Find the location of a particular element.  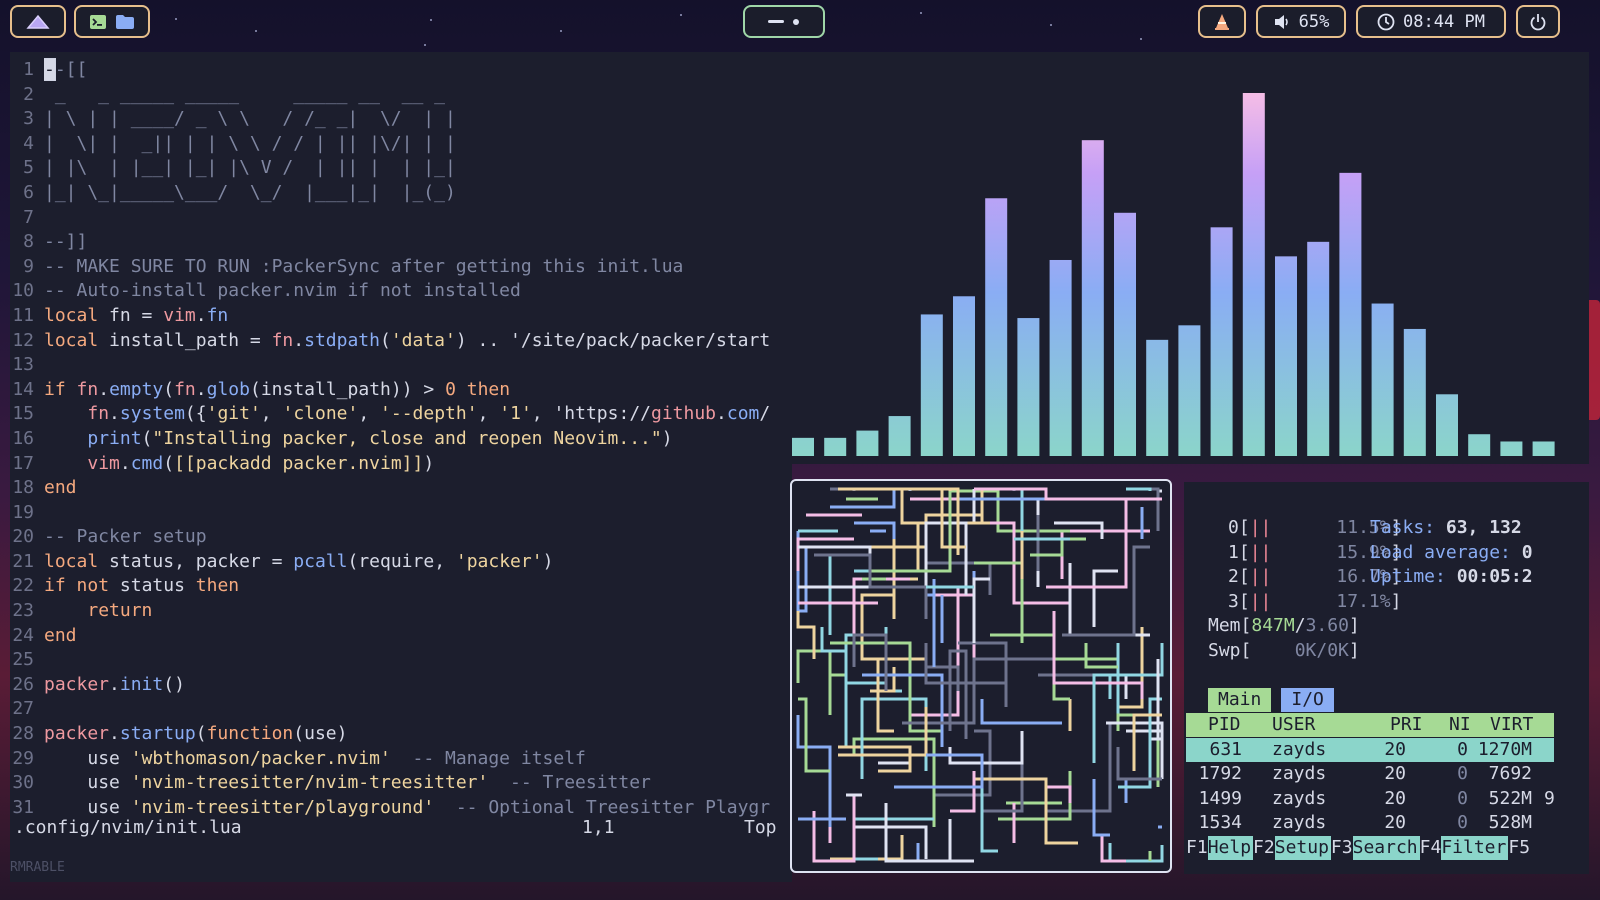

clock-widget: 08:44 PM is located at coordinates (1431, 21).